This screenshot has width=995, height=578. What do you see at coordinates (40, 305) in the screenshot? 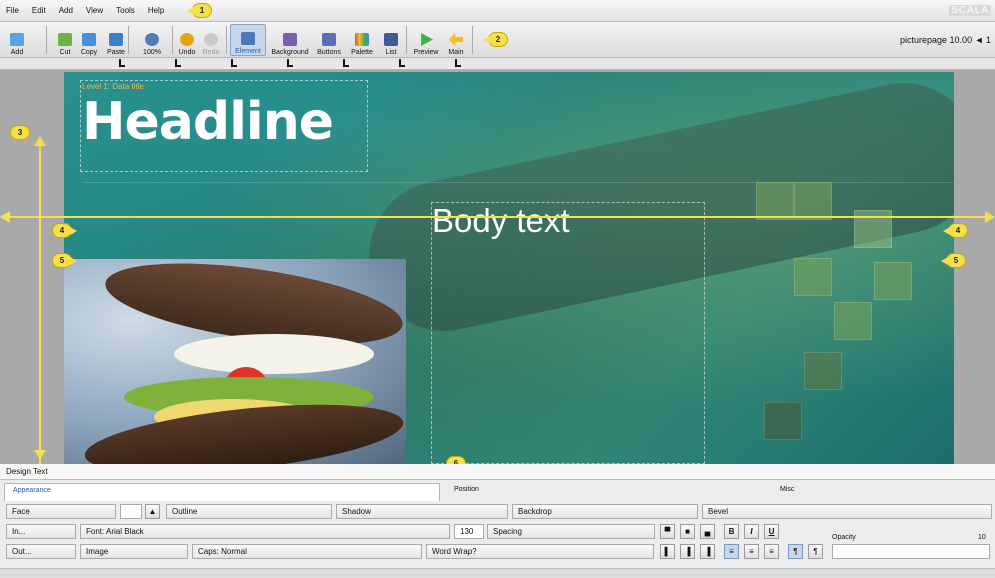
I see `vertical-guide-arrow` at bounding box center [40, 305].